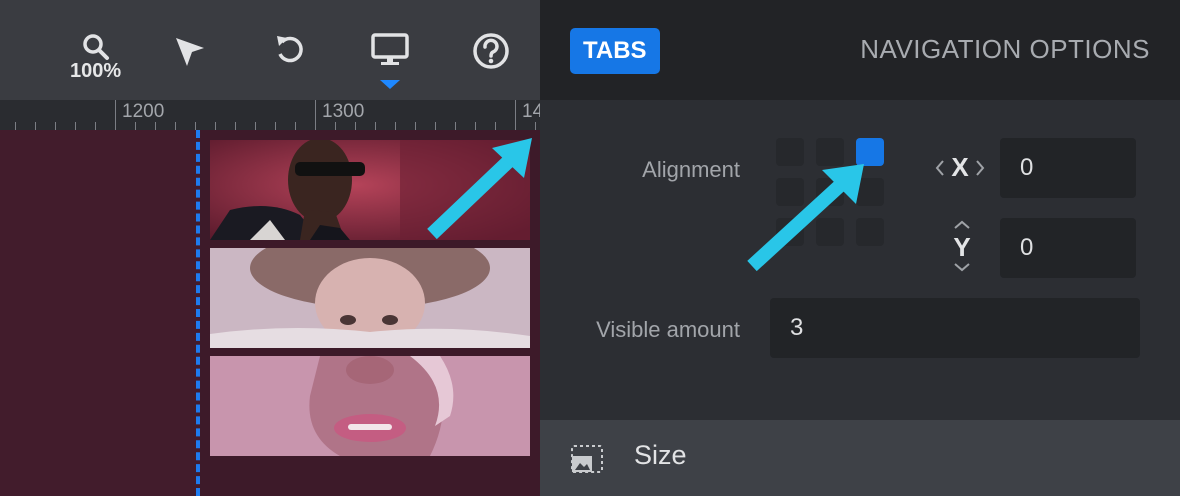 The width and height of the screenshot is (1180, 496). I want to click on ruler-label: 1300, so click(343, 111).